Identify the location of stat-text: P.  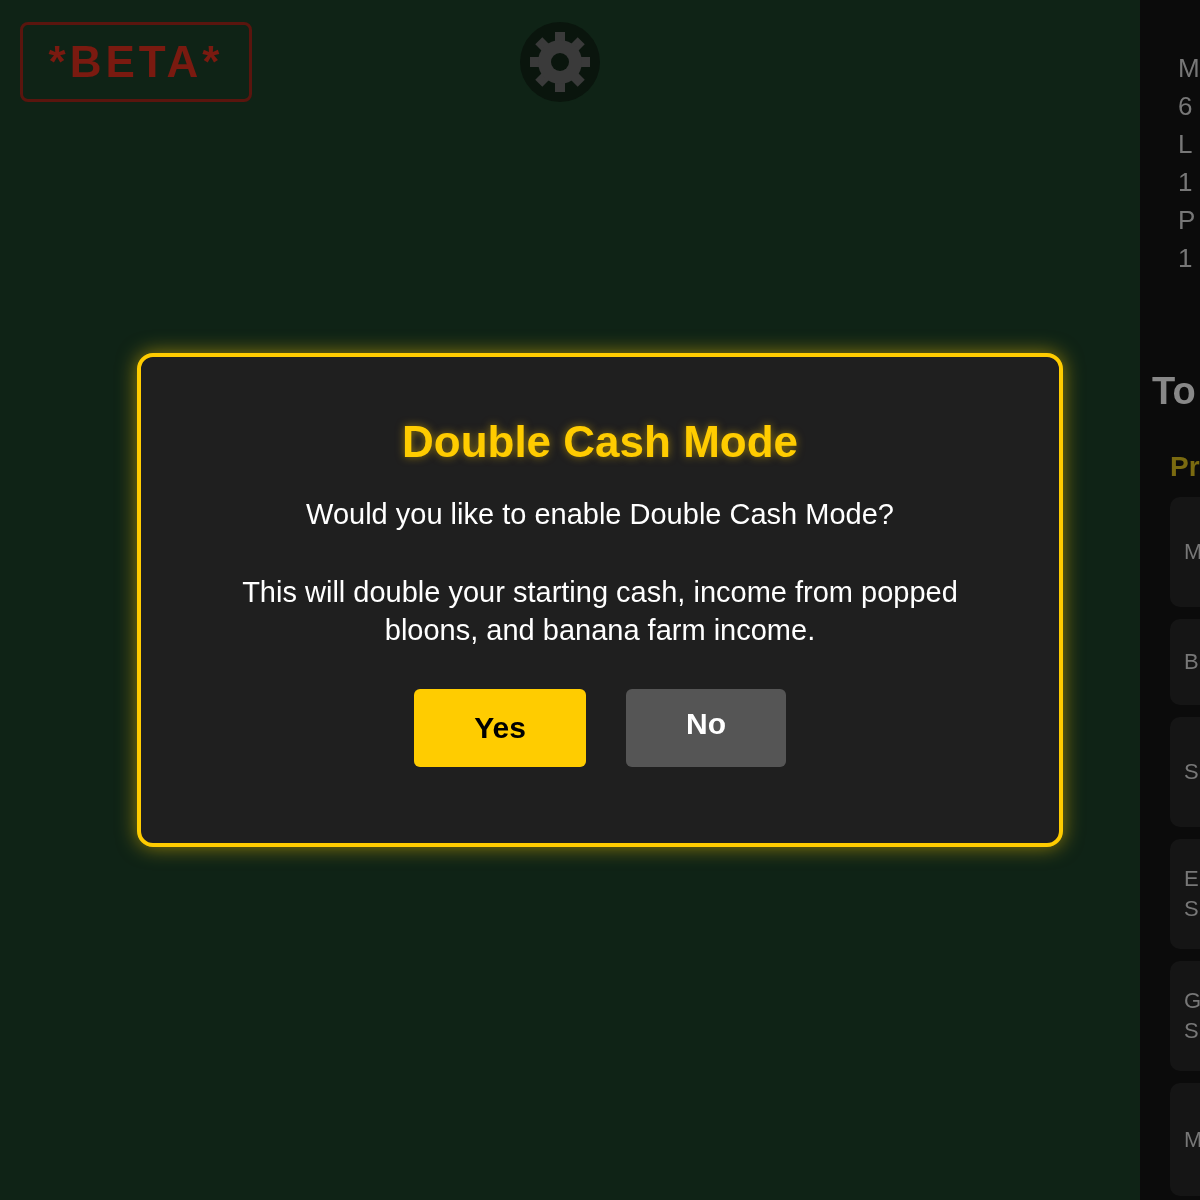
(1187, 220).